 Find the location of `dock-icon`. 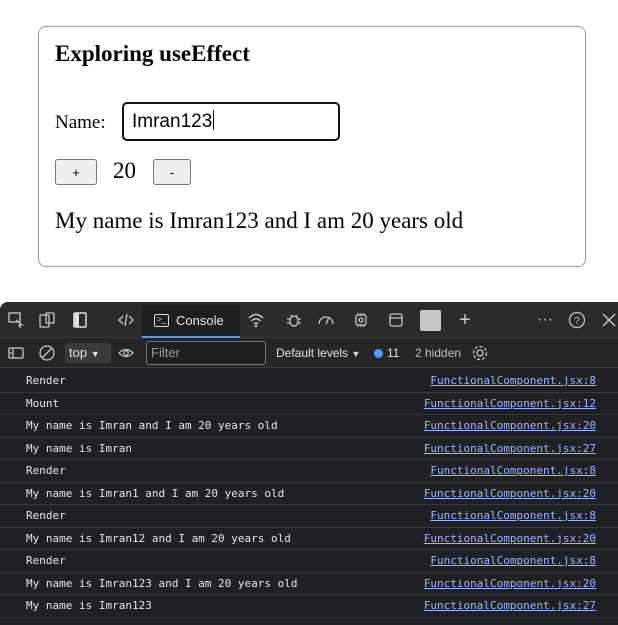

dock-icon is located at coordinates (80, 320).